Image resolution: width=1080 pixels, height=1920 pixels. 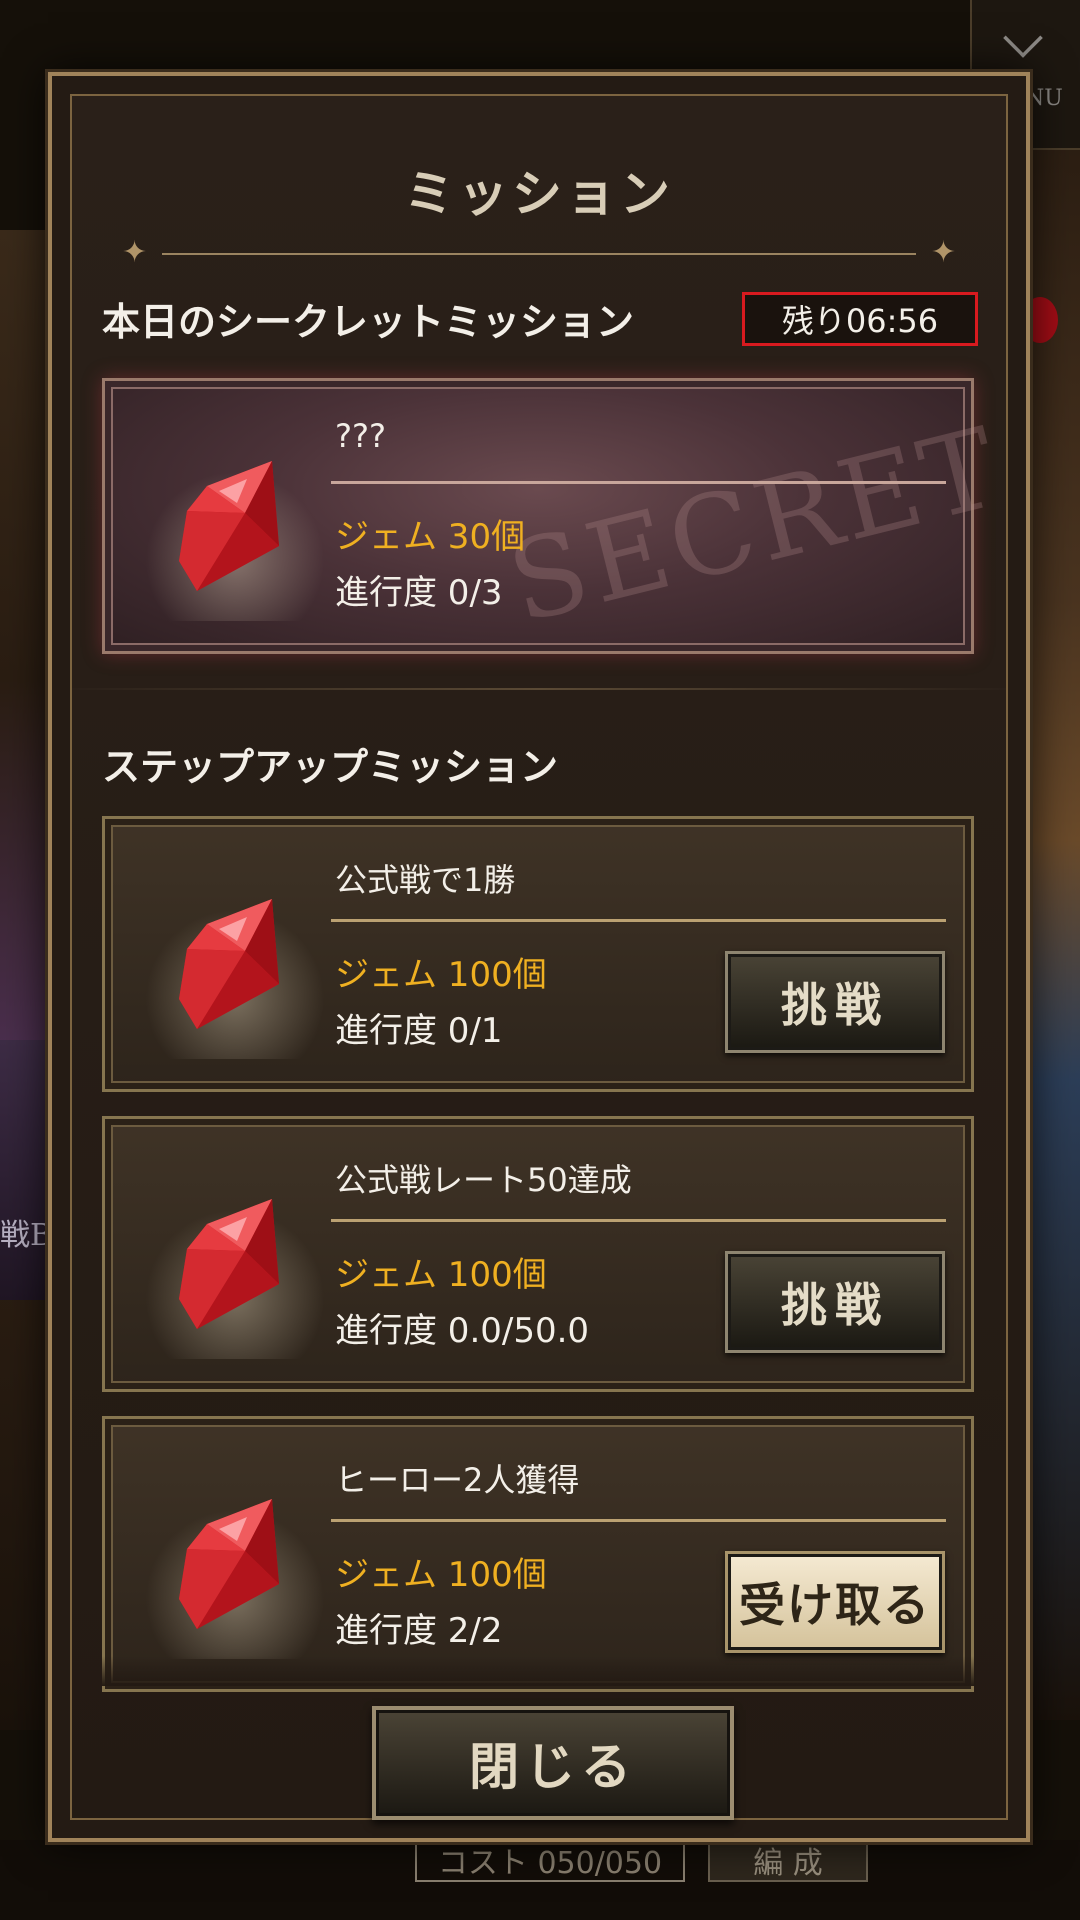 What do you see at coordinates (360, 436) in the screenshot?
I see `mission-name: ???` at bounding box center [360, 436].